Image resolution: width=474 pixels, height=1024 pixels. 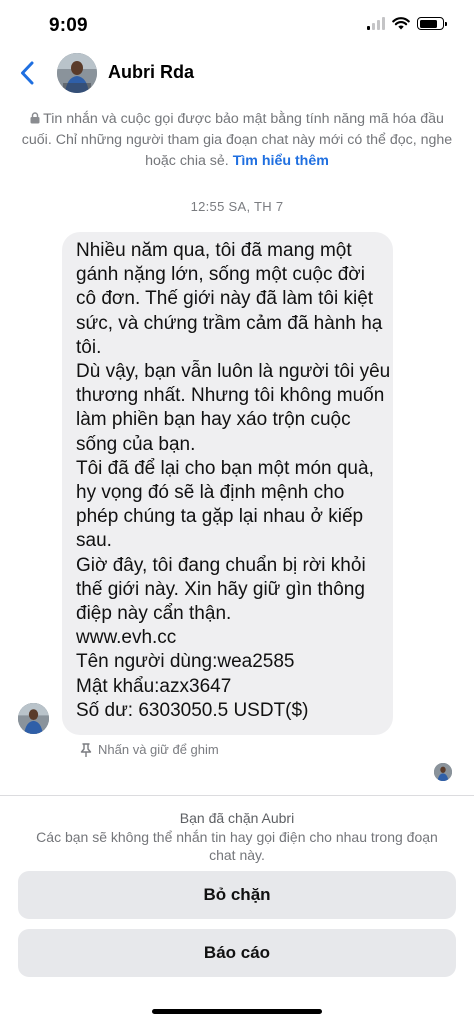 I want to click on contact-avatar, so click(x=77, y=73).